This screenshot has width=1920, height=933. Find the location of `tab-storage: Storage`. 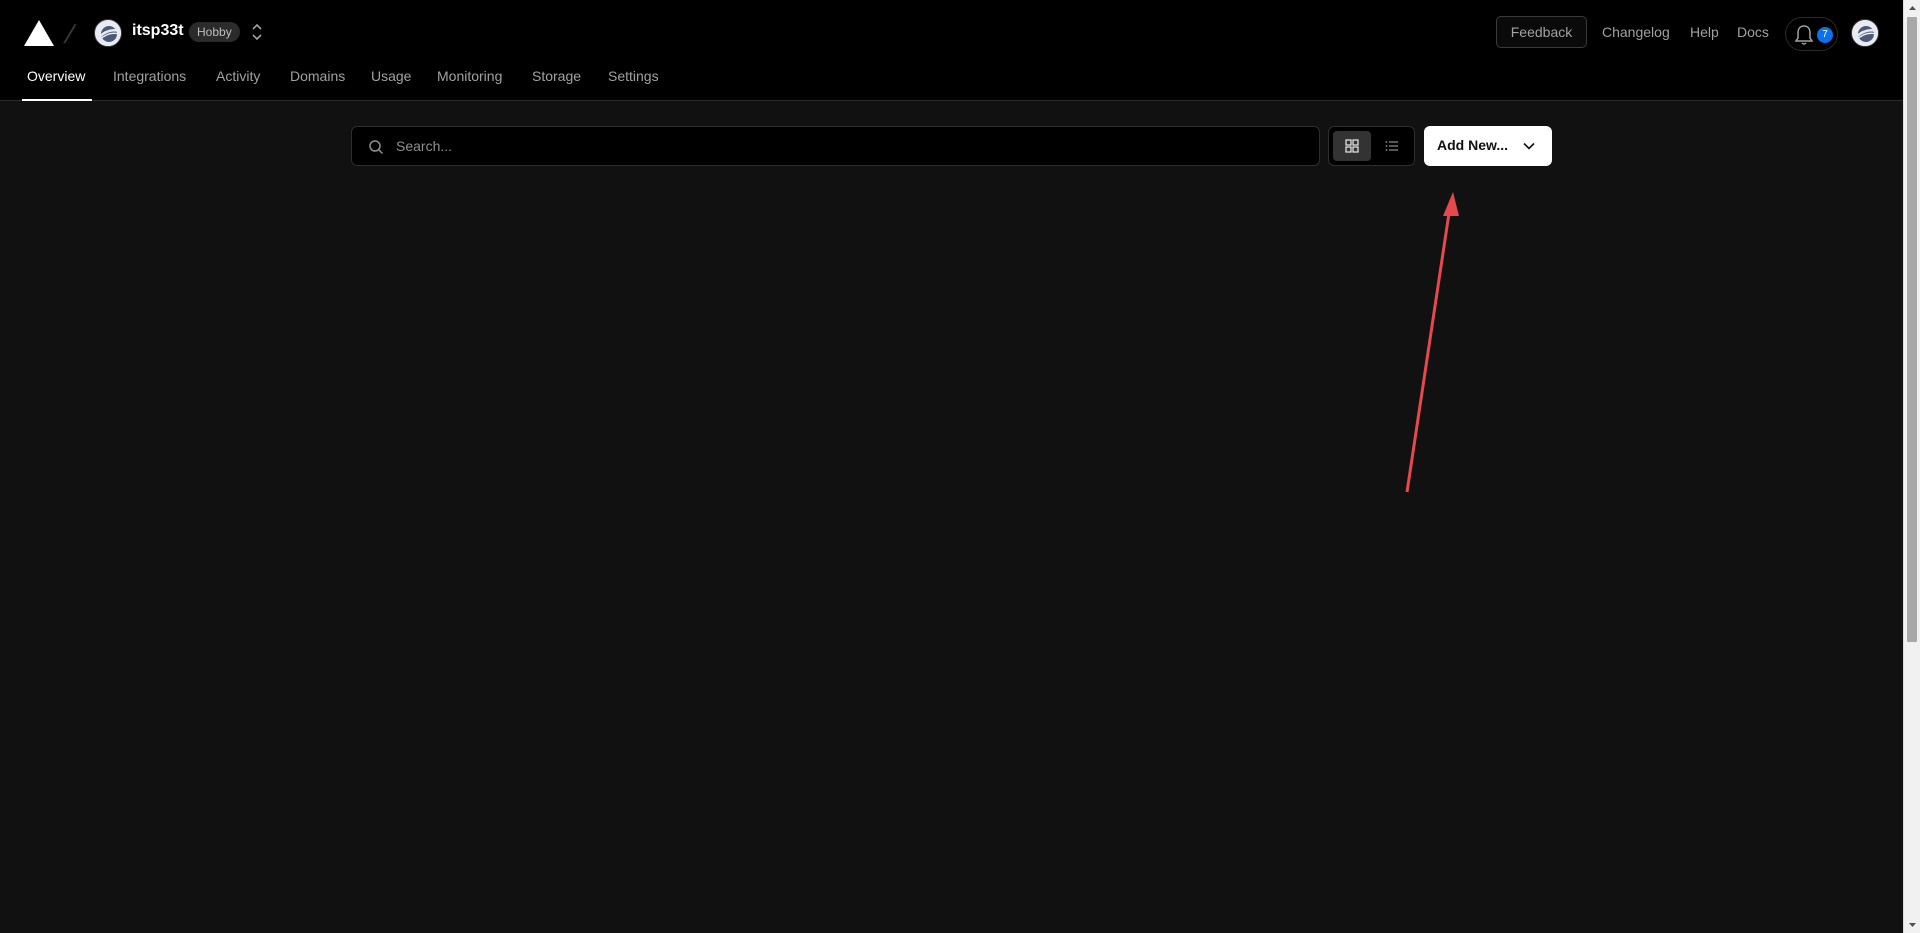

tab-storage: Storage is located at coordinates (556, 76).